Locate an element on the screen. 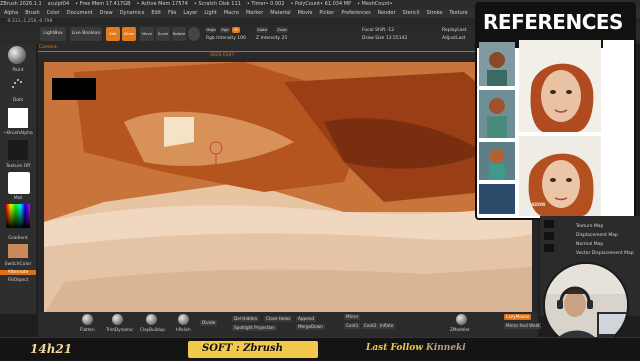 This screenshot has height=361, width=640. canvas-ruler: Camera 0020.0347 is located at coordinates (288, 51).